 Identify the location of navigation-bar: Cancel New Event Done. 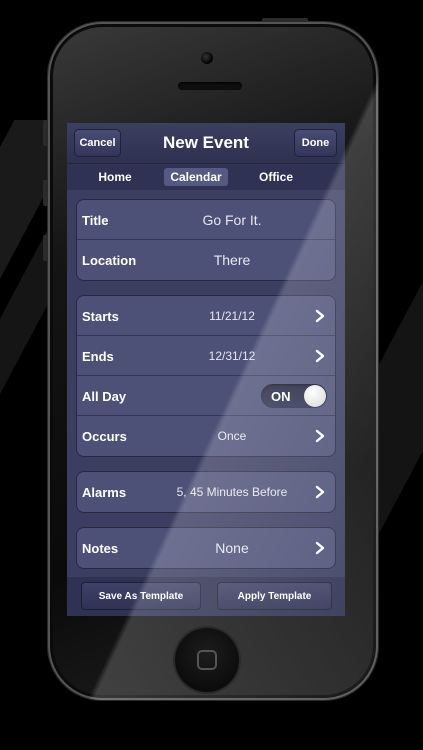
(206, 143).